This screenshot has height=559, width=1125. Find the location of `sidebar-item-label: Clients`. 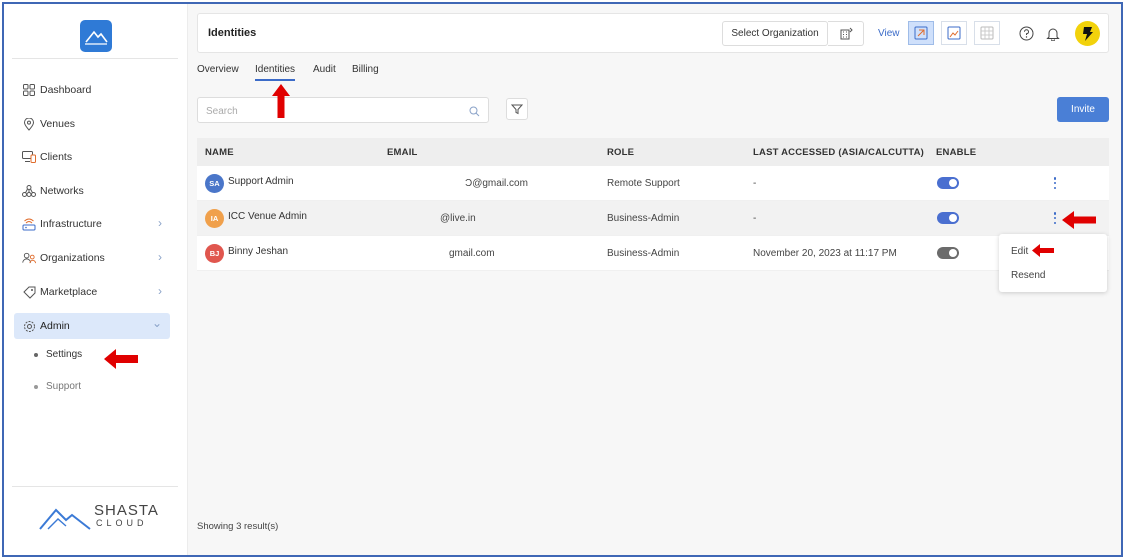

sidebar-item-label: Clients is located at coordinates (56, 157).